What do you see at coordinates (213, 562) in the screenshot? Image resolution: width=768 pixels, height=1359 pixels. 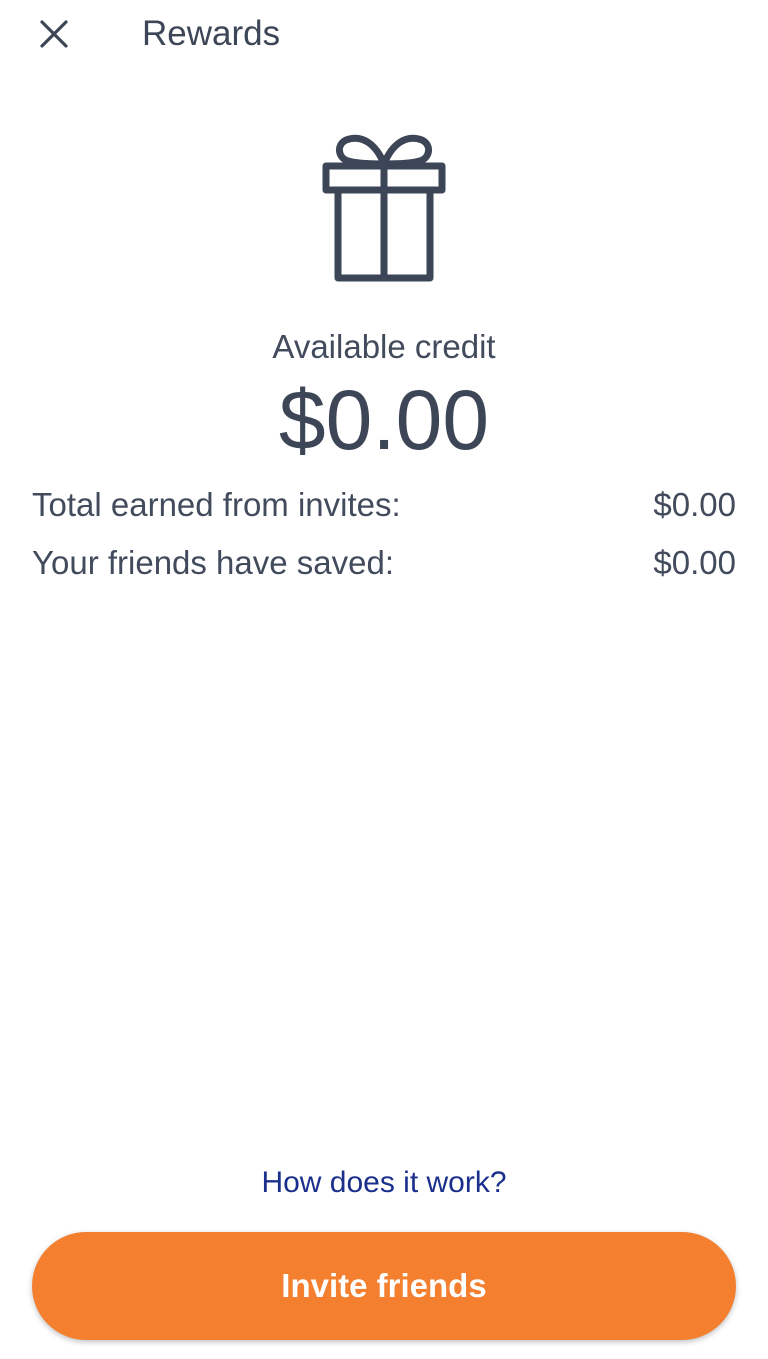 I see `stat-label: Your friends have saved:` at bounding box center [213, 562].